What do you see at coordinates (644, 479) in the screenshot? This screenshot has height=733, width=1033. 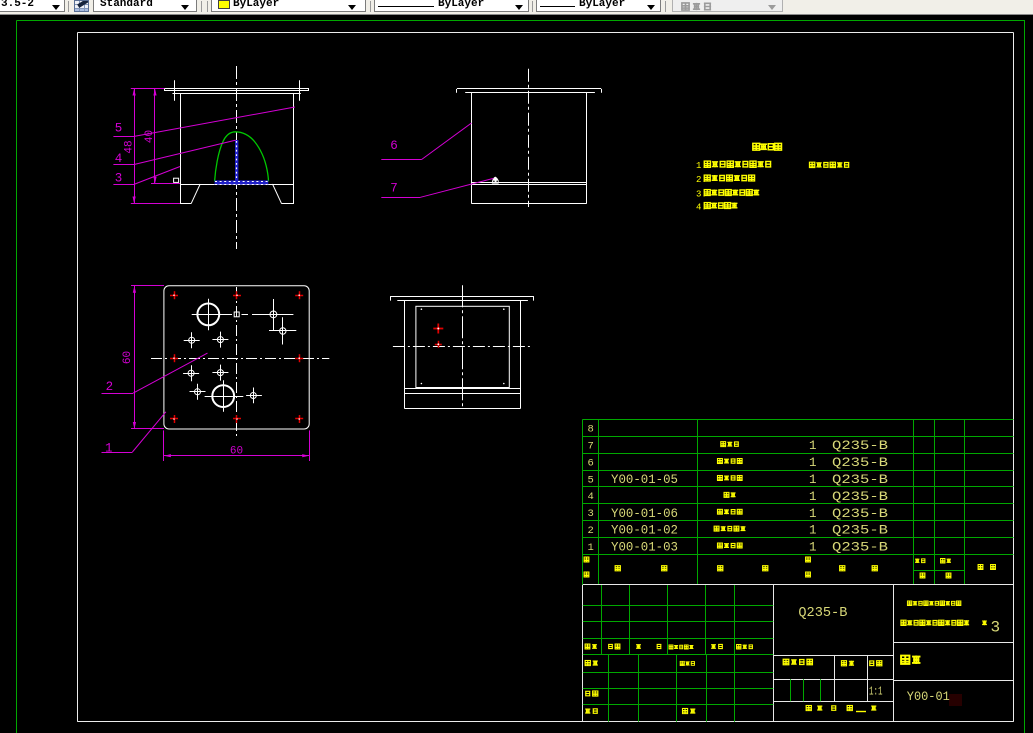 I see `svg-text: Y00-01-05` at bounding box center [644, 479].